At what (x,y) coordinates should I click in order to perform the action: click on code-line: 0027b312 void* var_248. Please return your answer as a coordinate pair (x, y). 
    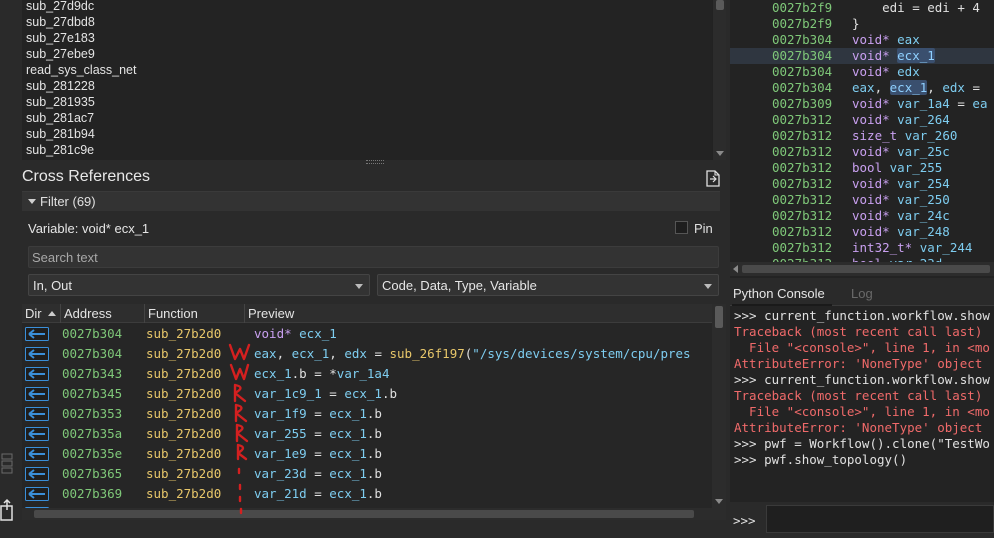
    Looking at the image, I should click on (862, 232).